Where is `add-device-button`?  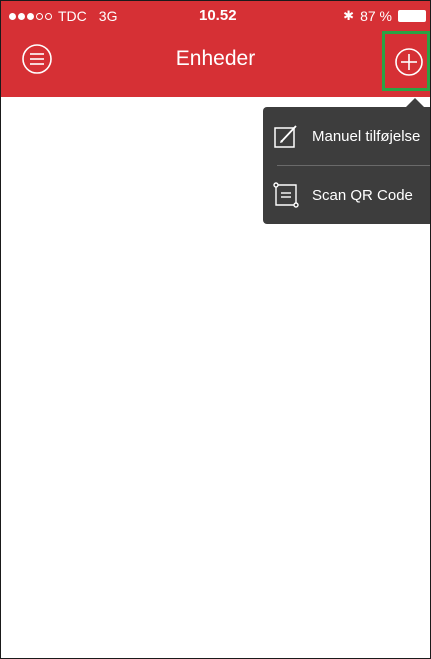 add-device-button is located at coordinates (406, 61).